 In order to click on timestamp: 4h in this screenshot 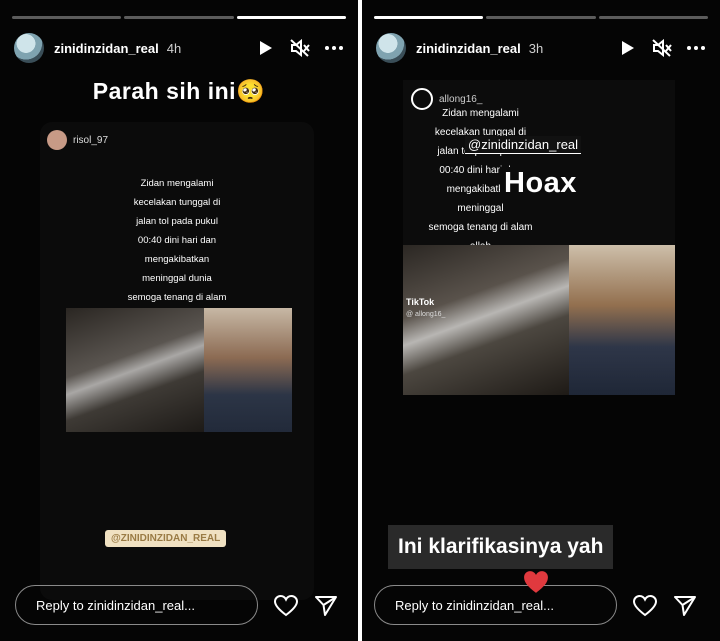, I will do `click(174, 48)`.